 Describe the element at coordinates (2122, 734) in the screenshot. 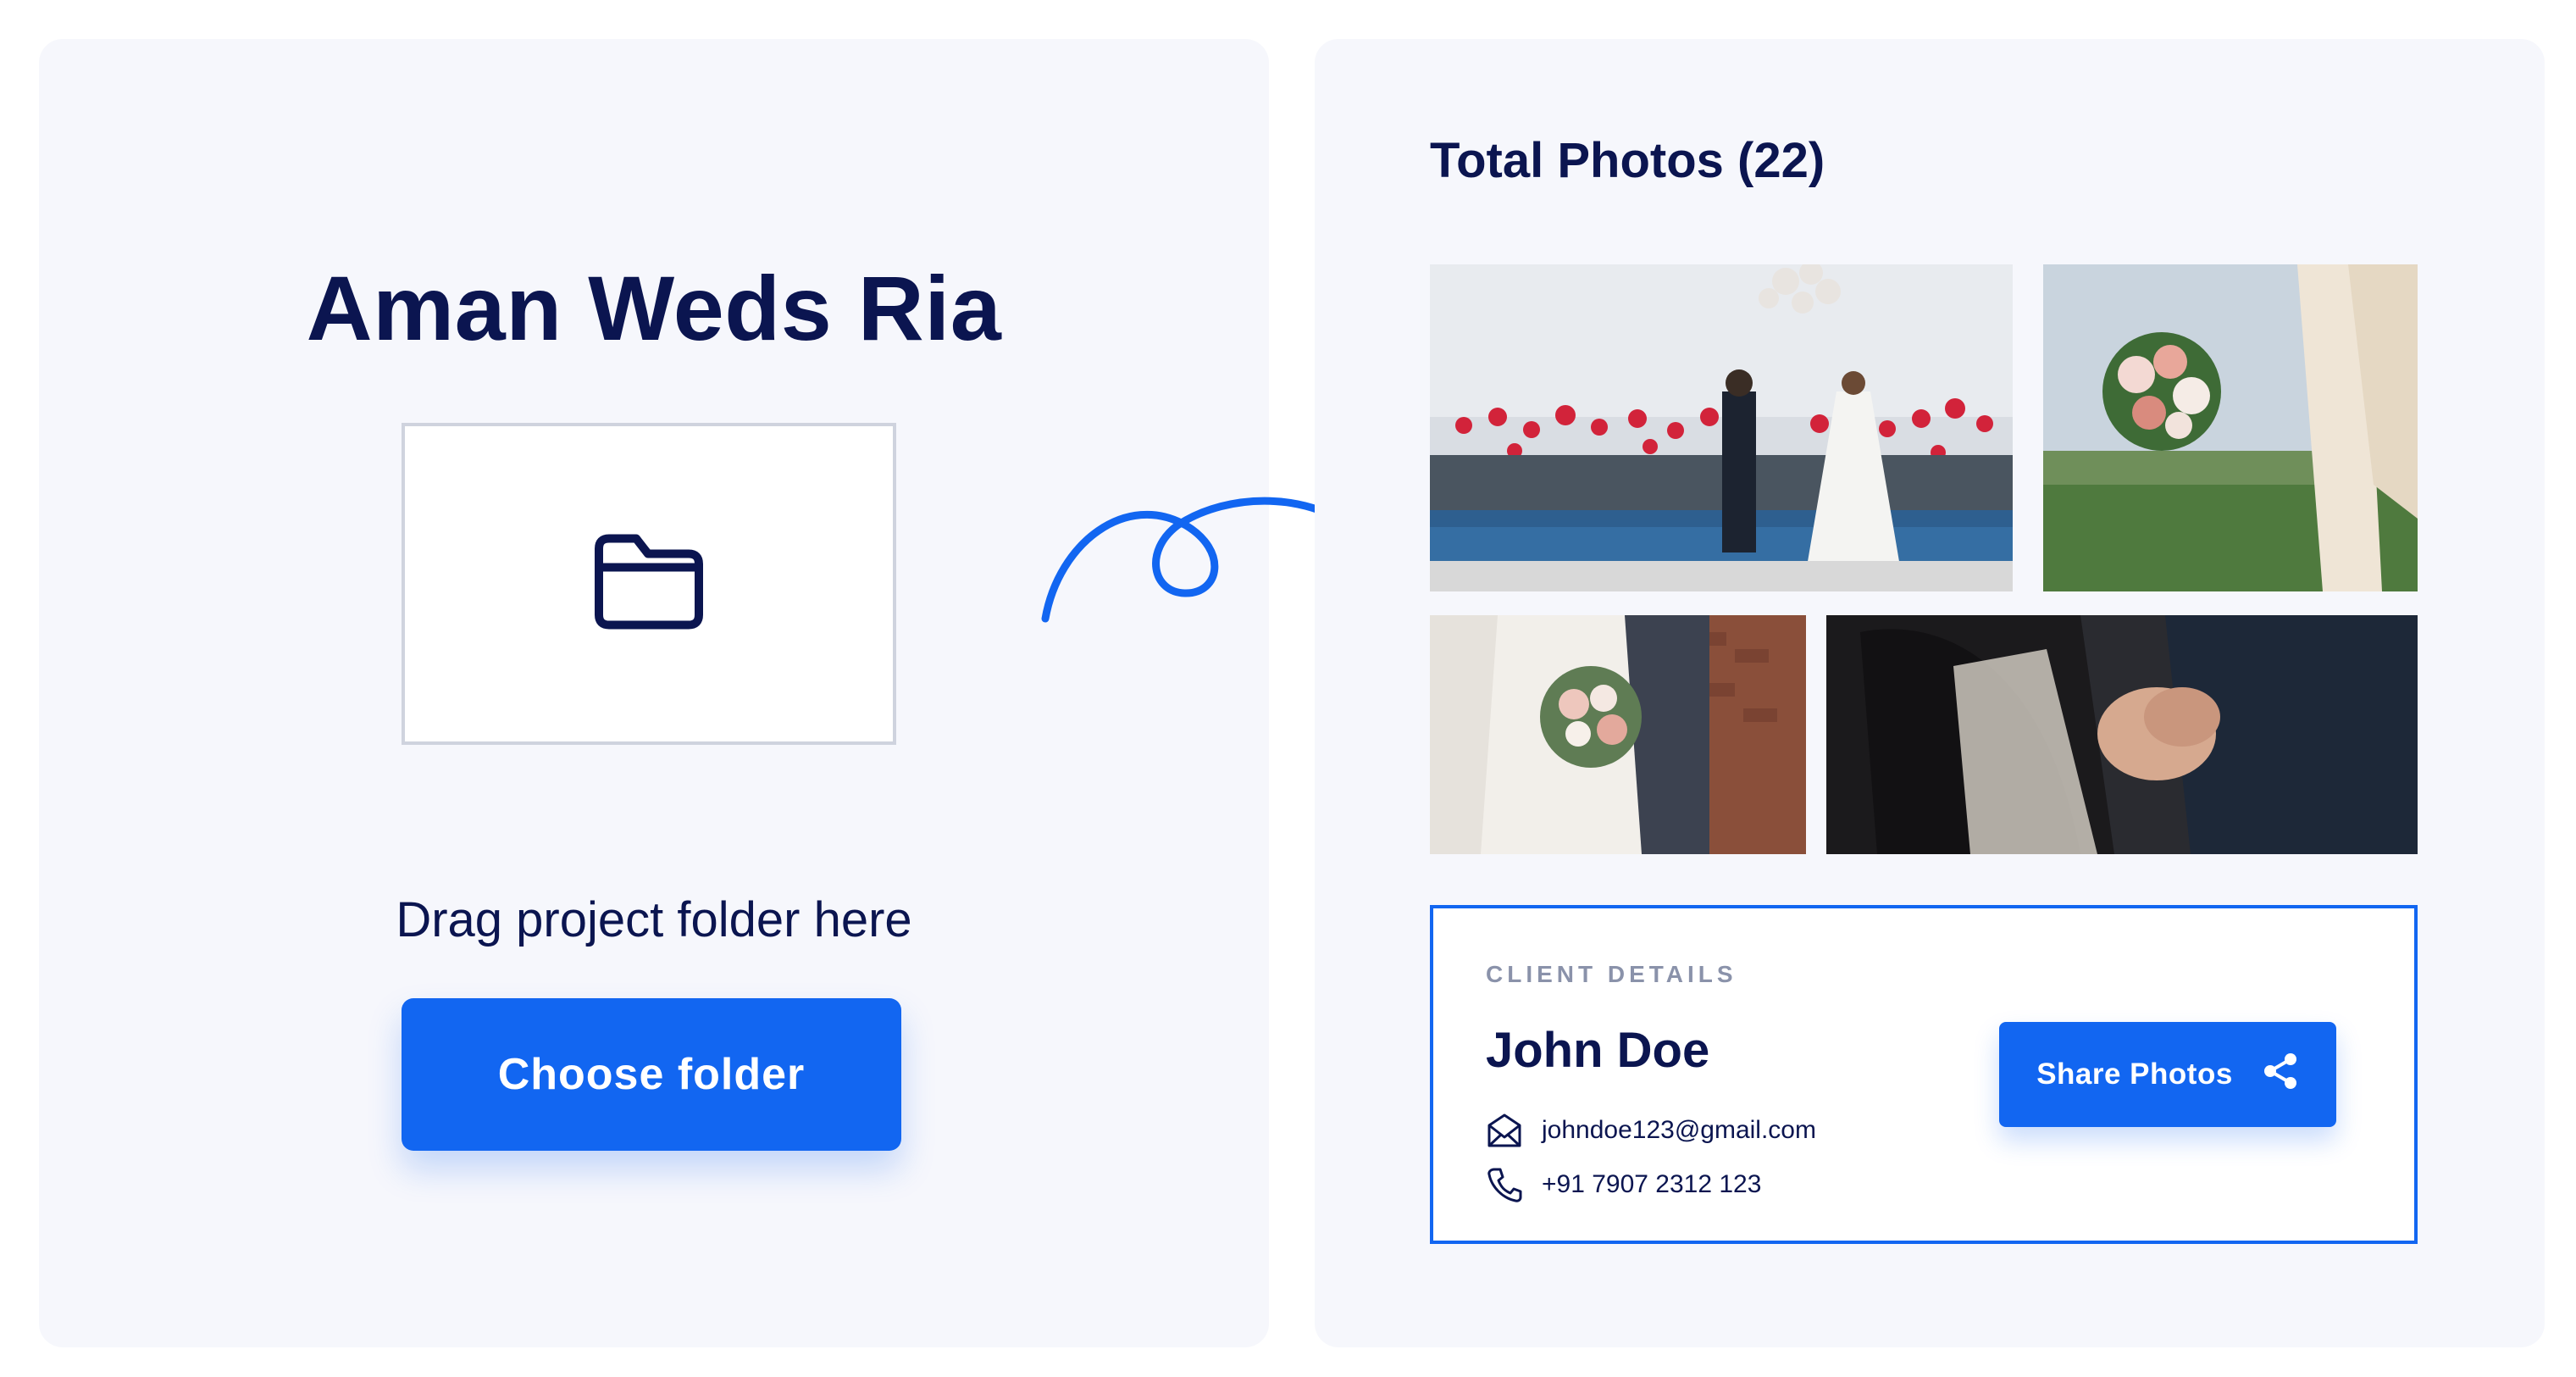

I see `couple-dance-photo` at that location.